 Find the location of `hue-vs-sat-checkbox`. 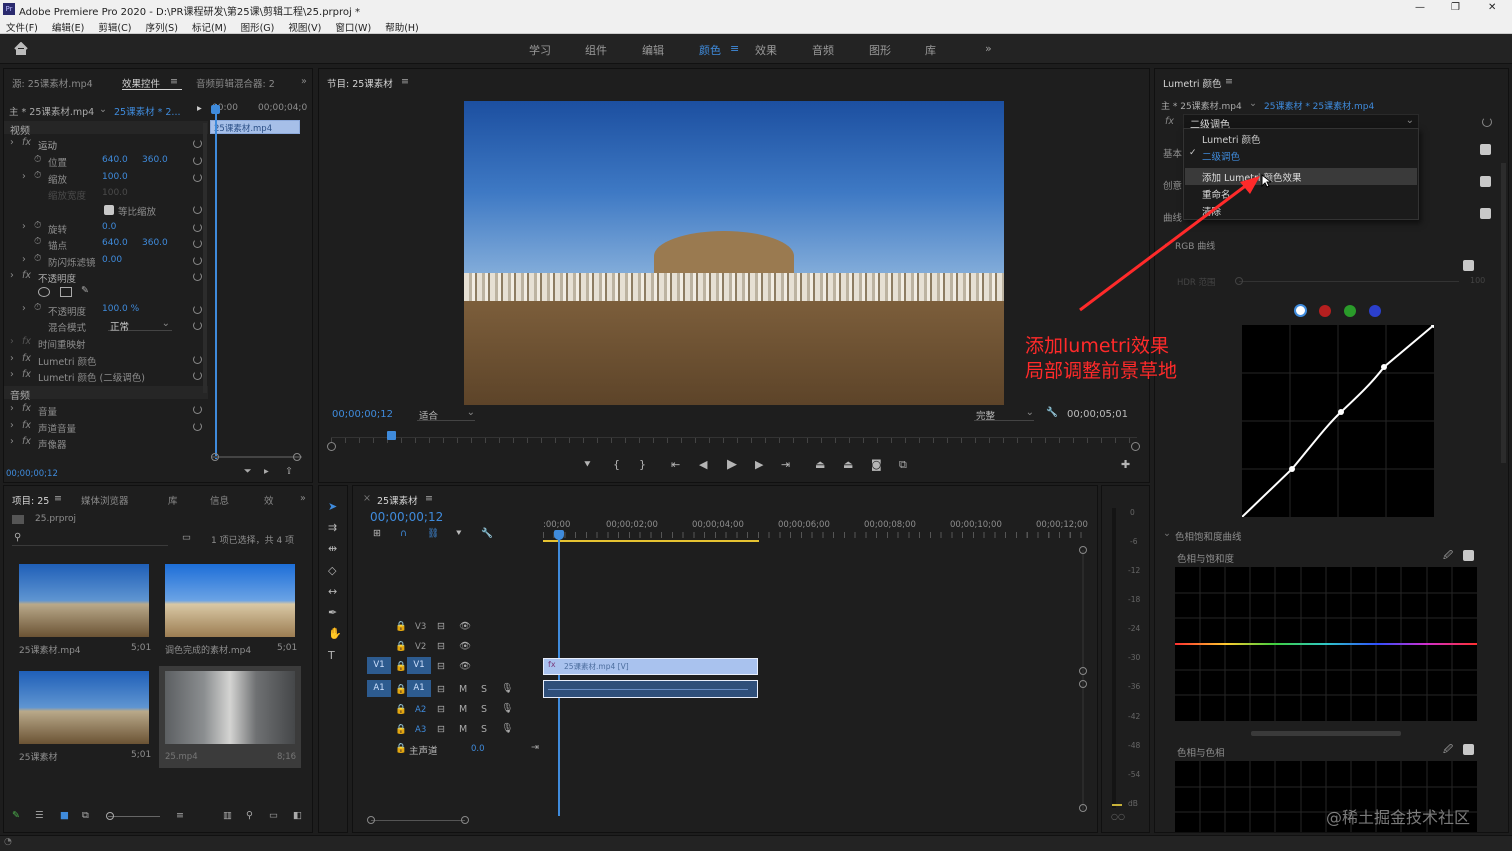

hue-vs-sat-checkbox is located at coordinates (1468, 555).